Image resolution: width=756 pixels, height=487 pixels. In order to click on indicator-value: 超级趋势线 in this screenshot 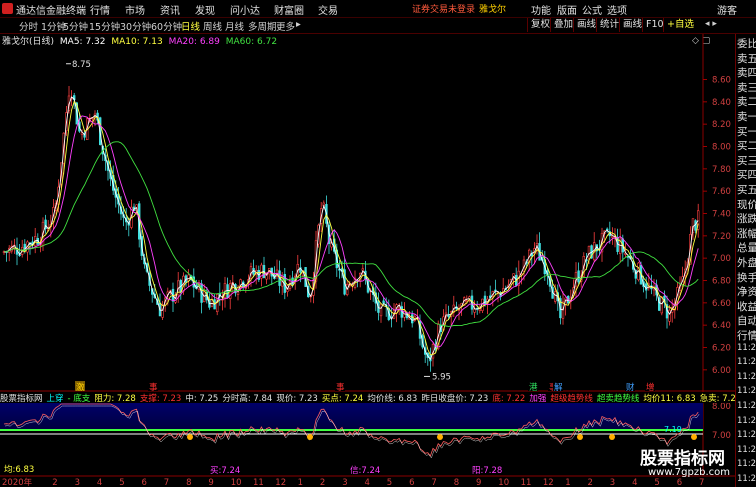, I will do `click(571, 398)`.